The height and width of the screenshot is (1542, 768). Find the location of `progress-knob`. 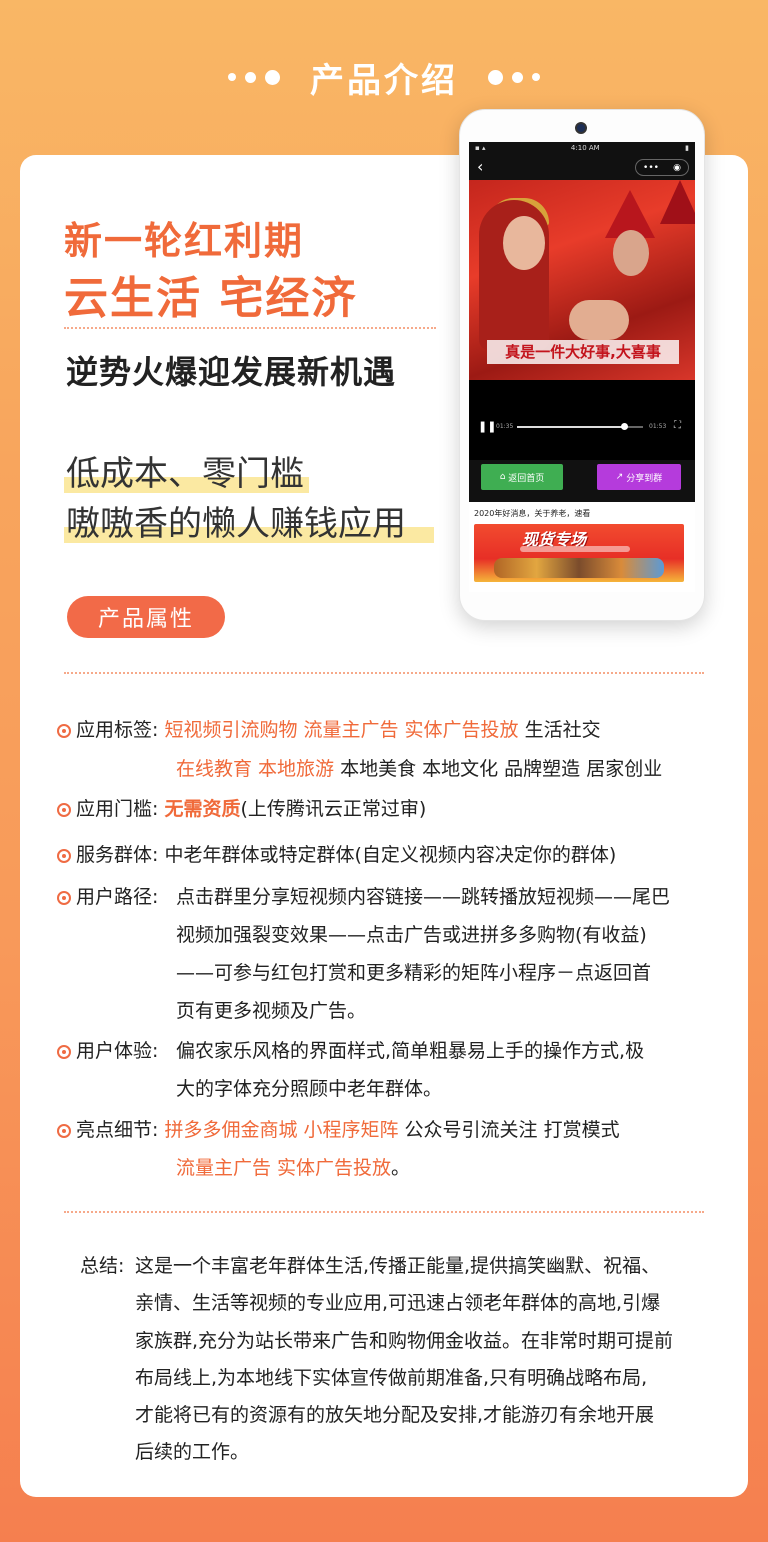

progress-knob is located at coordinates (624, 426).